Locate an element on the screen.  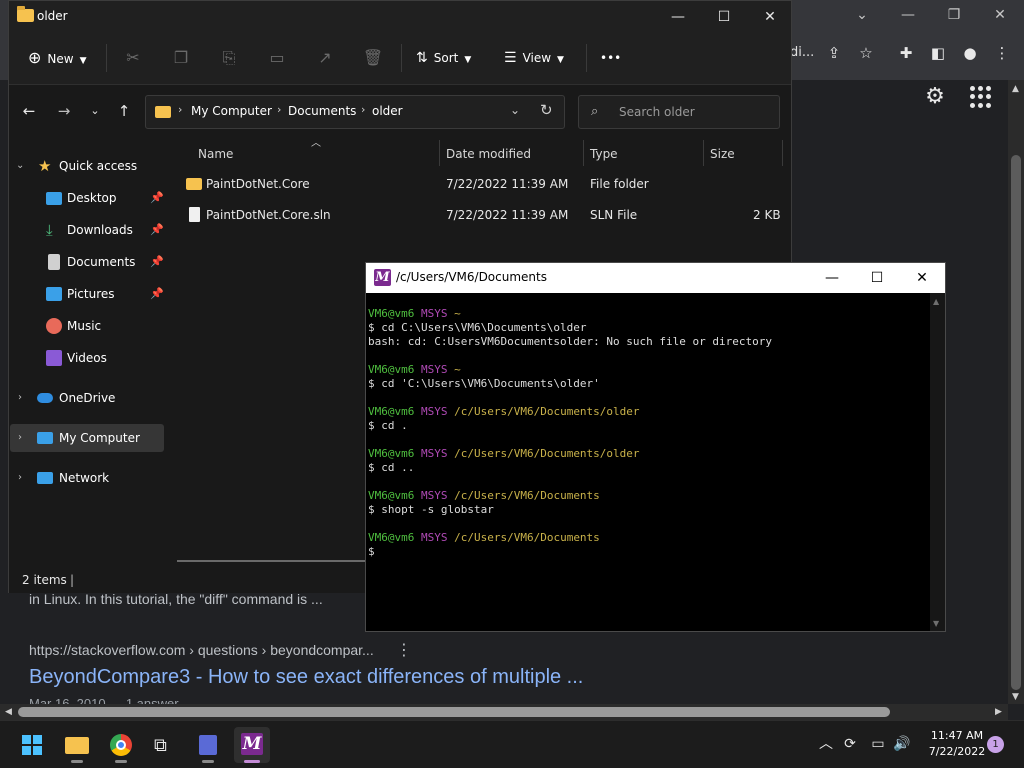
volume-icon: 🔊 is located at coordinates (902, 744).